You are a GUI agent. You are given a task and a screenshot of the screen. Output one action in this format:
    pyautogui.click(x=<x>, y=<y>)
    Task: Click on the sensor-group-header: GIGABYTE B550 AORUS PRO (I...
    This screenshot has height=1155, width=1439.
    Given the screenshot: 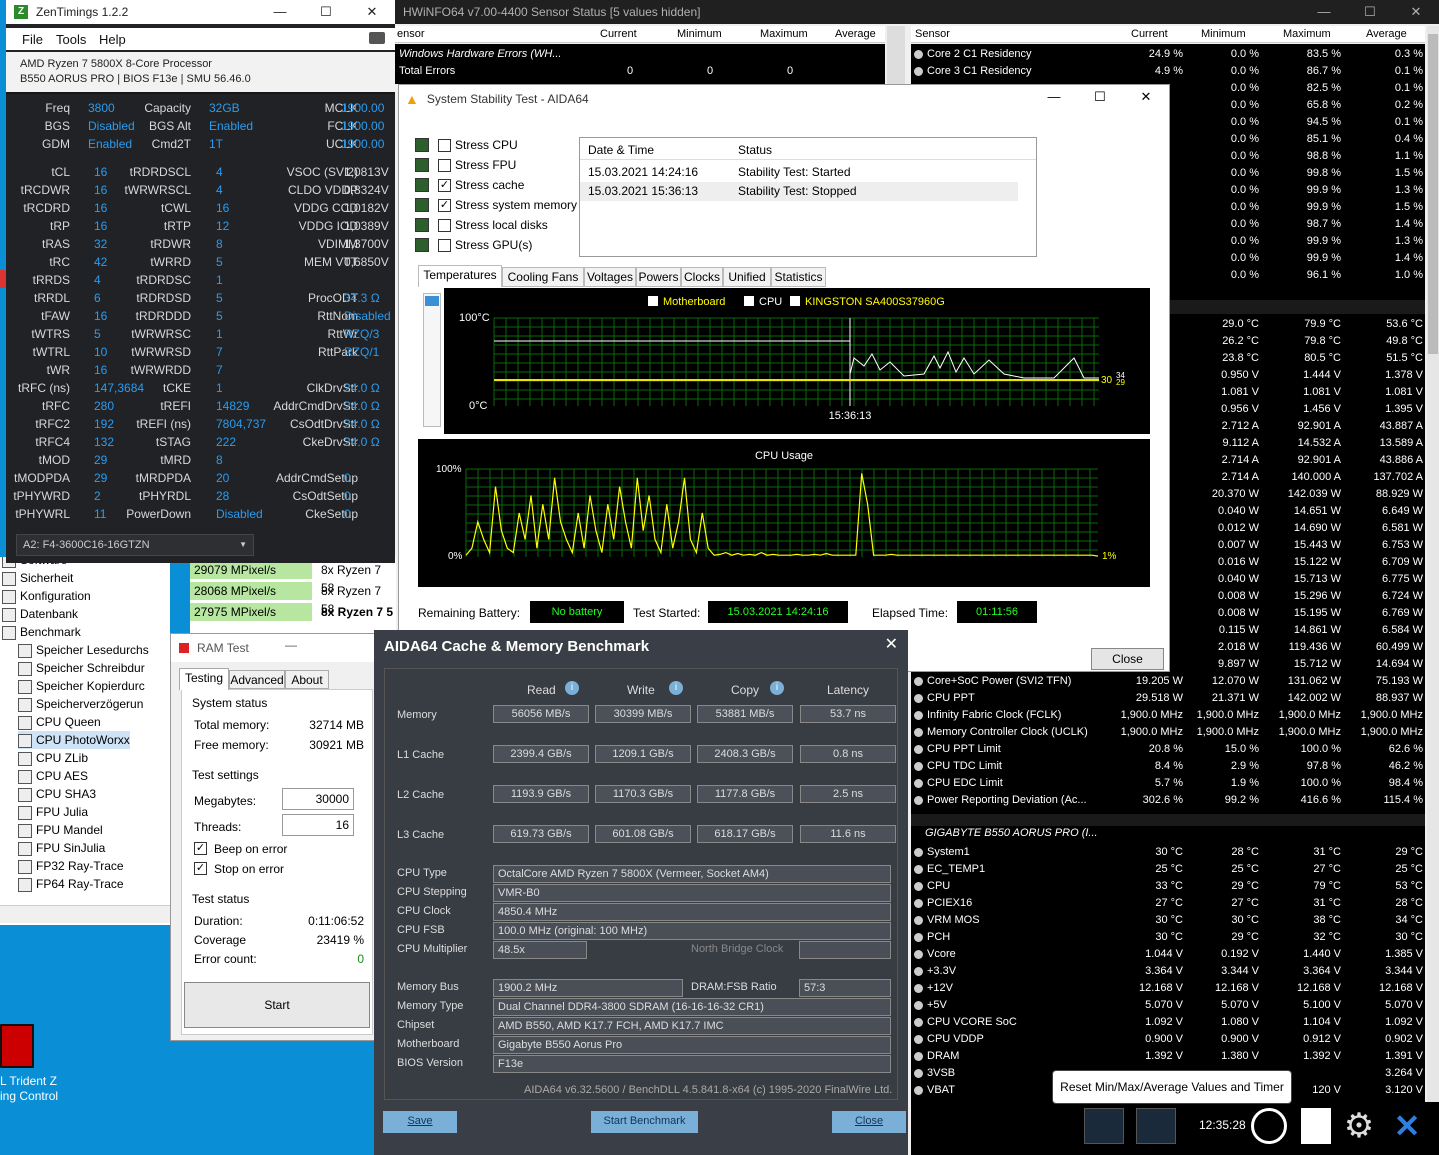 What is the action you would take?
    pyautogui.click(x=1011, y=833)
    